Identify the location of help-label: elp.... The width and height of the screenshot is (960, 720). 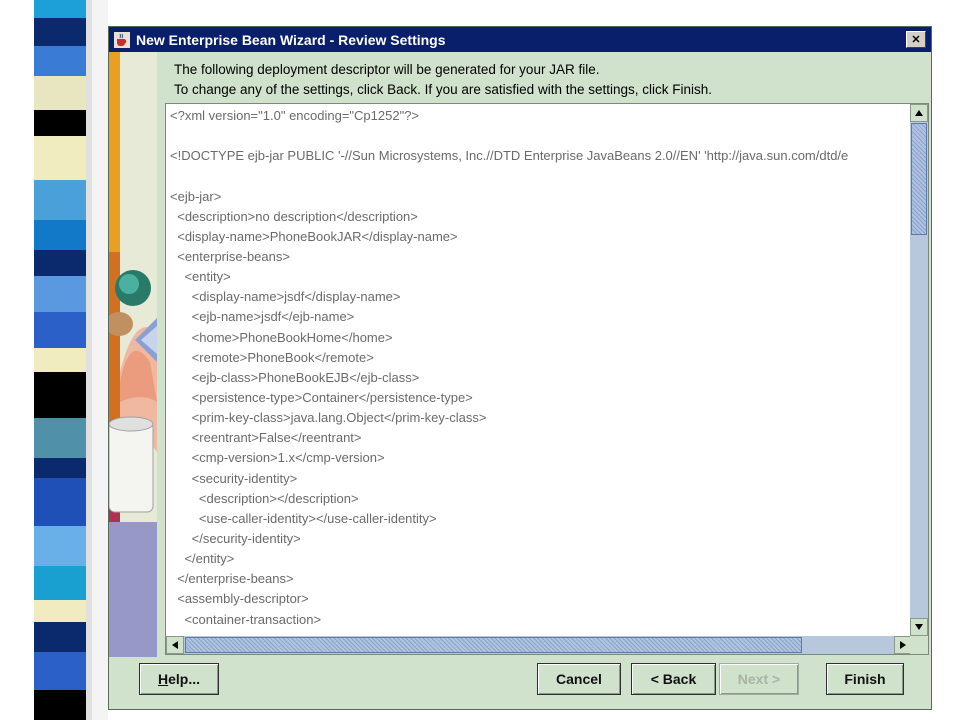
(184, 679).